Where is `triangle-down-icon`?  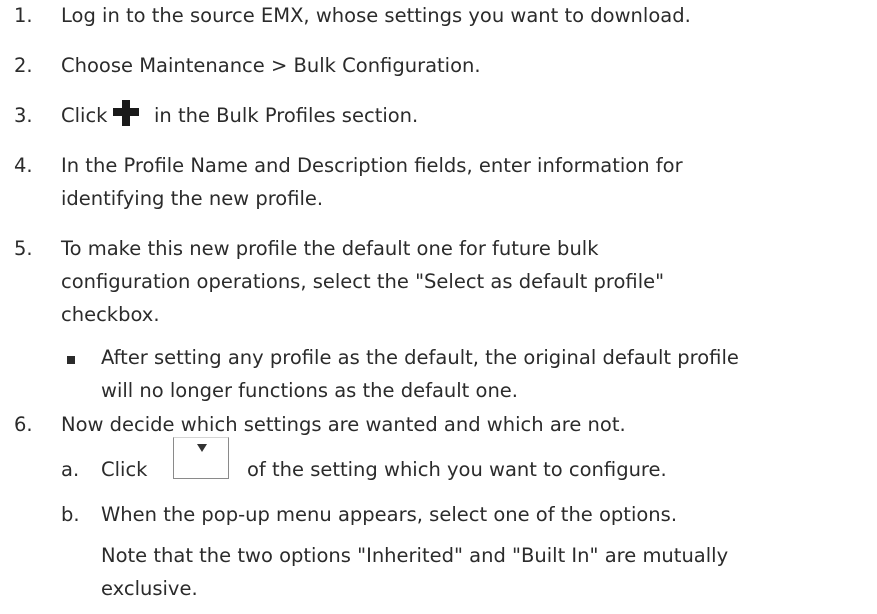
triangle-down-icon is located at coordinates (202, 448).